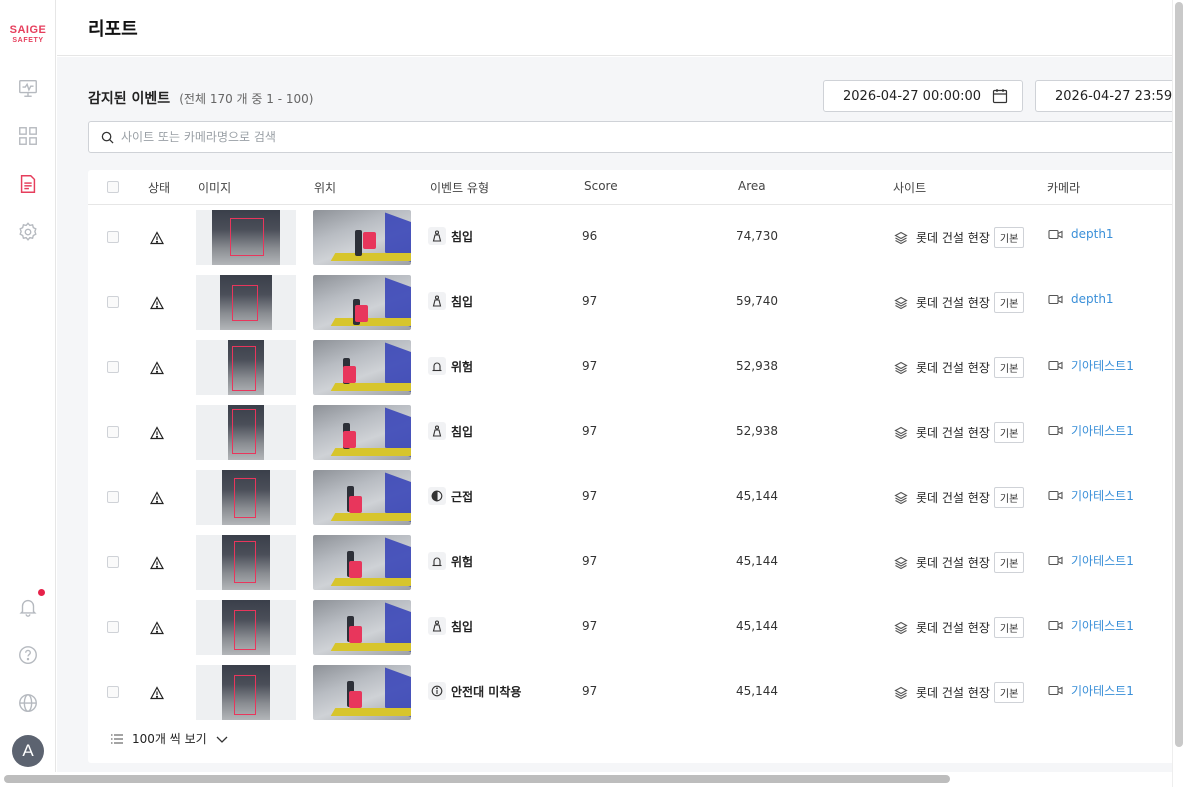 This screenshot has width=1184, height=787. I want to click on table-row: 침입 97 52,938 롯데 건설 현장 기본 기아테스트1, so click(630, 432).